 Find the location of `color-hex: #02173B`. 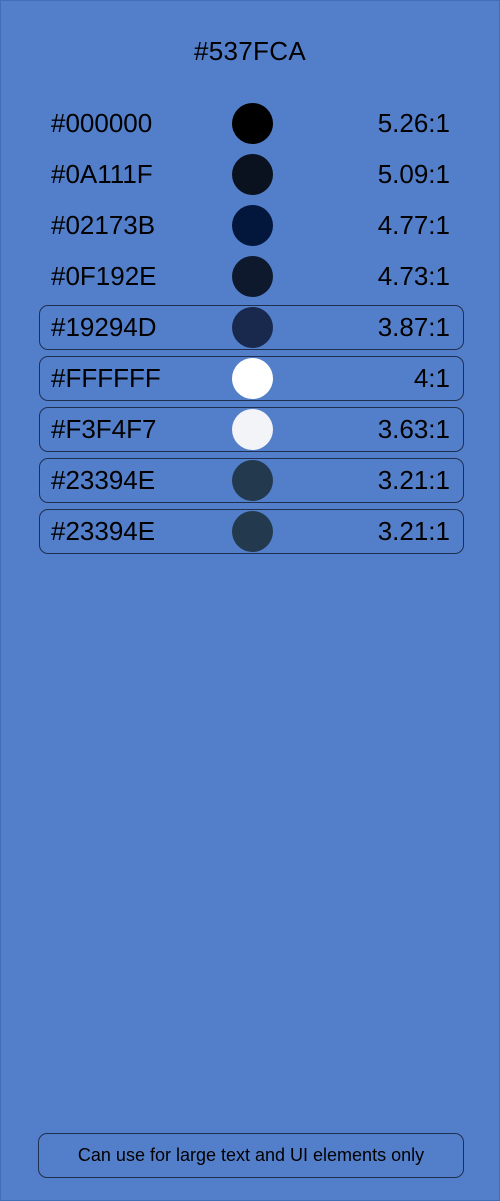

color-hex: #02173B is located at coordinates (103, 225).